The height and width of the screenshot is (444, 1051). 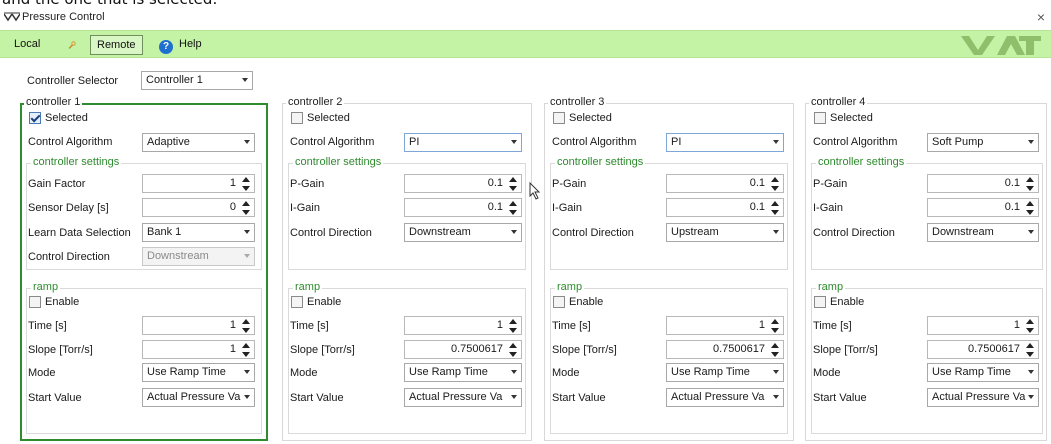 What do you see at coordinates (559, 118) in the screenshot?
I see `controller-3-selected-checkbox` at bounding box center [559, 118].